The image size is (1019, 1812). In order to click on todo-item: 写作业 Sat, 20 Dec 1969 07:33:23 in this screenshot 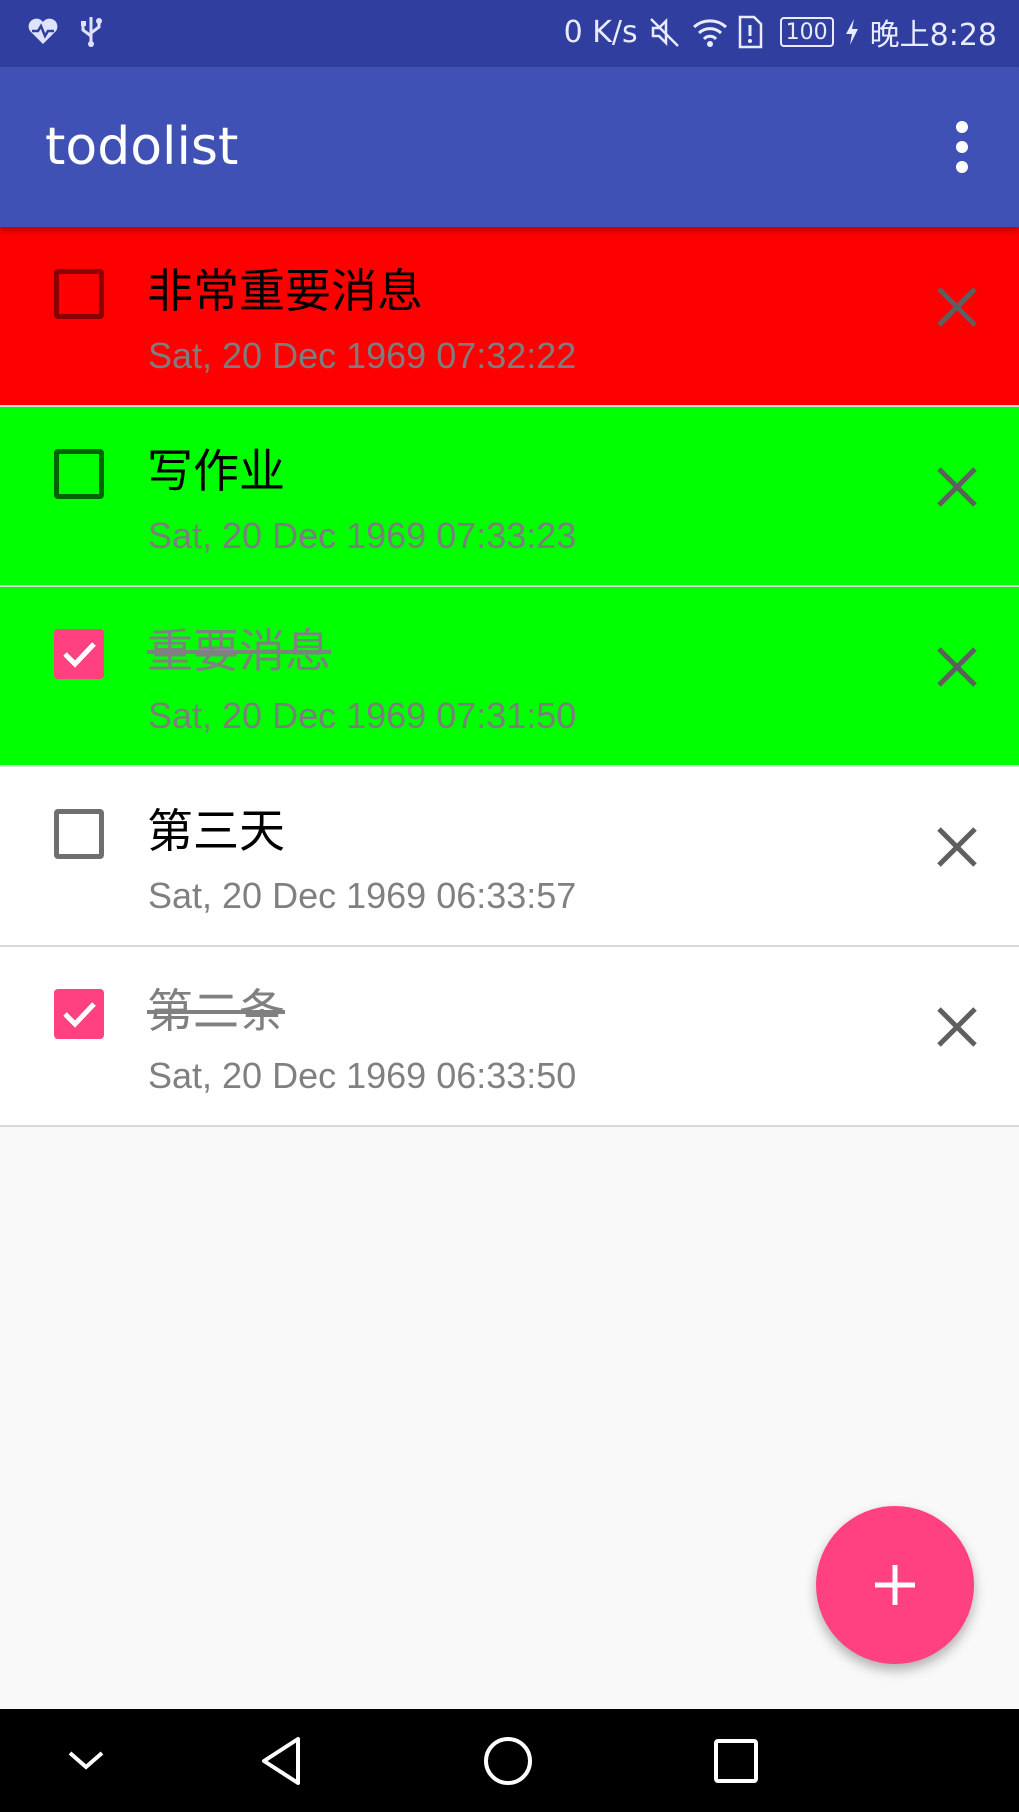, I will do `click(509, 497)`.